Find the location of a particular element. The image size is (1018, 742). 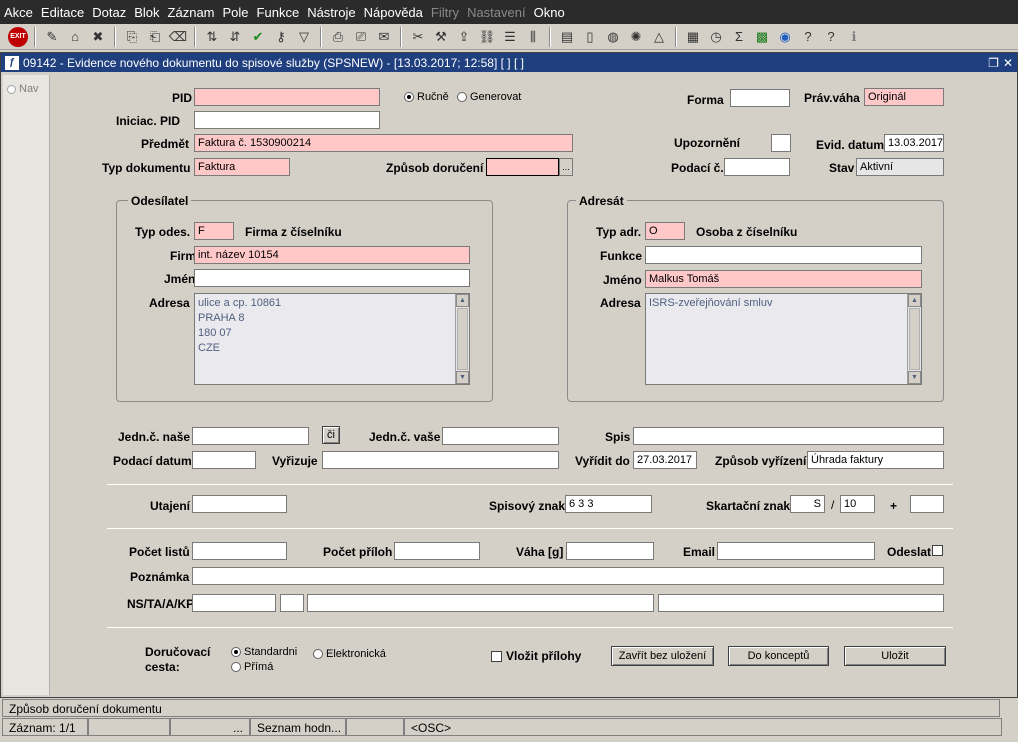

utajeni-field is located at coordinates (239, 504).